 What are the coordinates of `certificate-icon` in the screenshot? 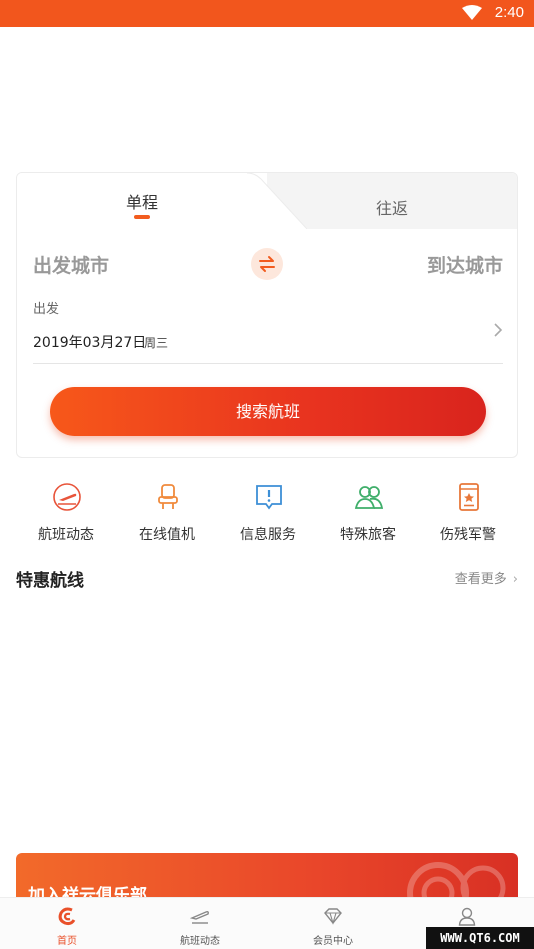 It's located at (469, 497).